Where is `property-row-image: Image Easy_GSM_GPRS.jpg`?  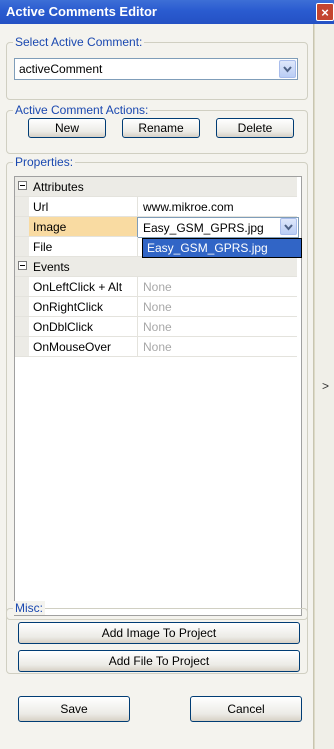
property-row-image: Image Easy_GSM_GPRS.jpg is located at coordinates (157, 227).